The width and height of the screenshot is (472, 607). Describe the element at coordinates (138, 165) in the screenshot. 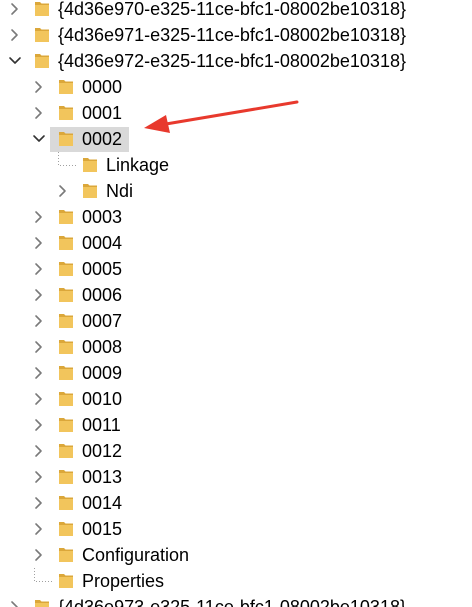

I see `tree-item-label: Linkage` at that location.